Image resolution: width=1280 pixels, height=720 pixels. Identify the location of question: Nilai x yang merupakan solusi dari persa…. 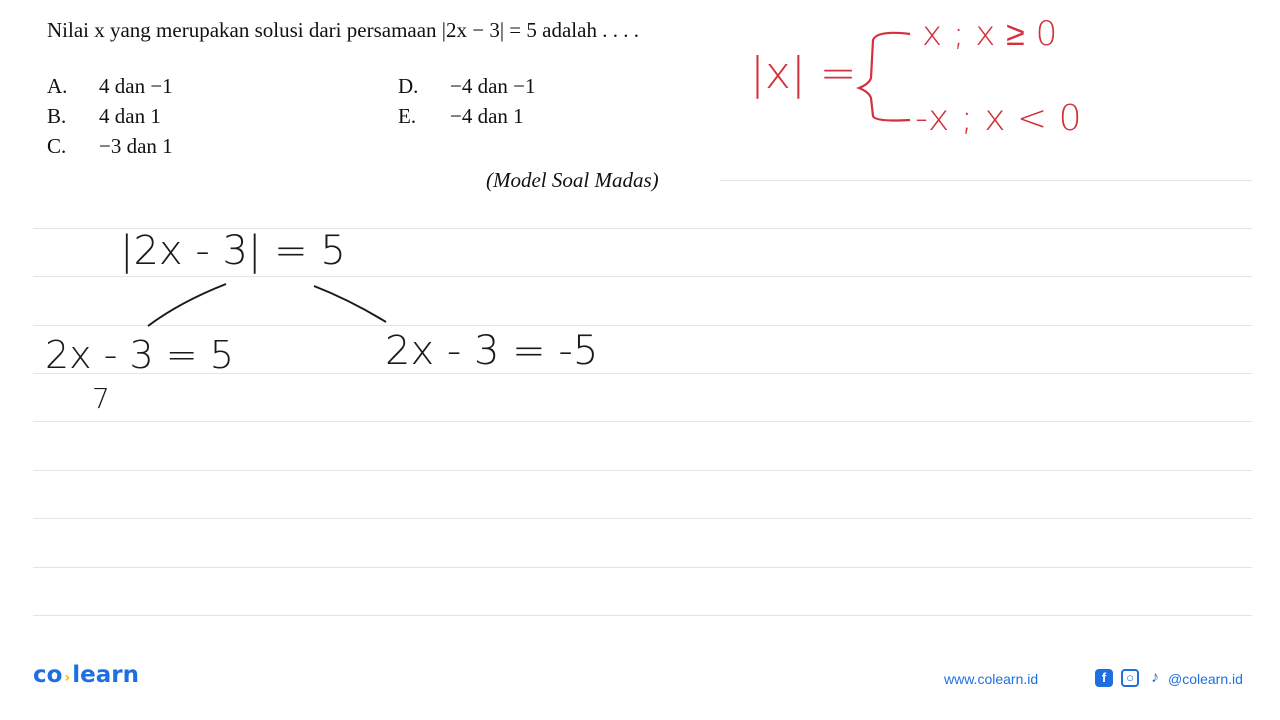
(377, 30).